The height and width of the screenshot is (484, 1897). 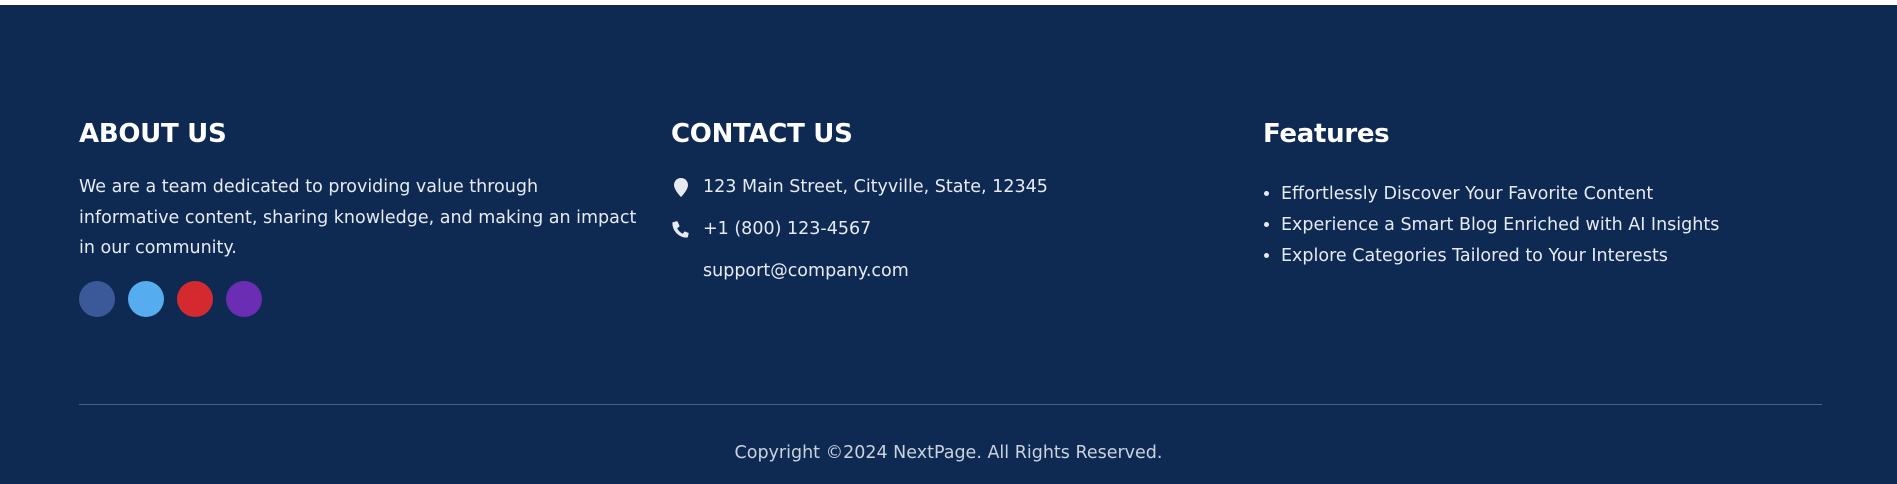 What do you see at coordinates (941, 271) in the screenshot?
I see `contact-email: support@company.com` at bounding box center [941, 271].